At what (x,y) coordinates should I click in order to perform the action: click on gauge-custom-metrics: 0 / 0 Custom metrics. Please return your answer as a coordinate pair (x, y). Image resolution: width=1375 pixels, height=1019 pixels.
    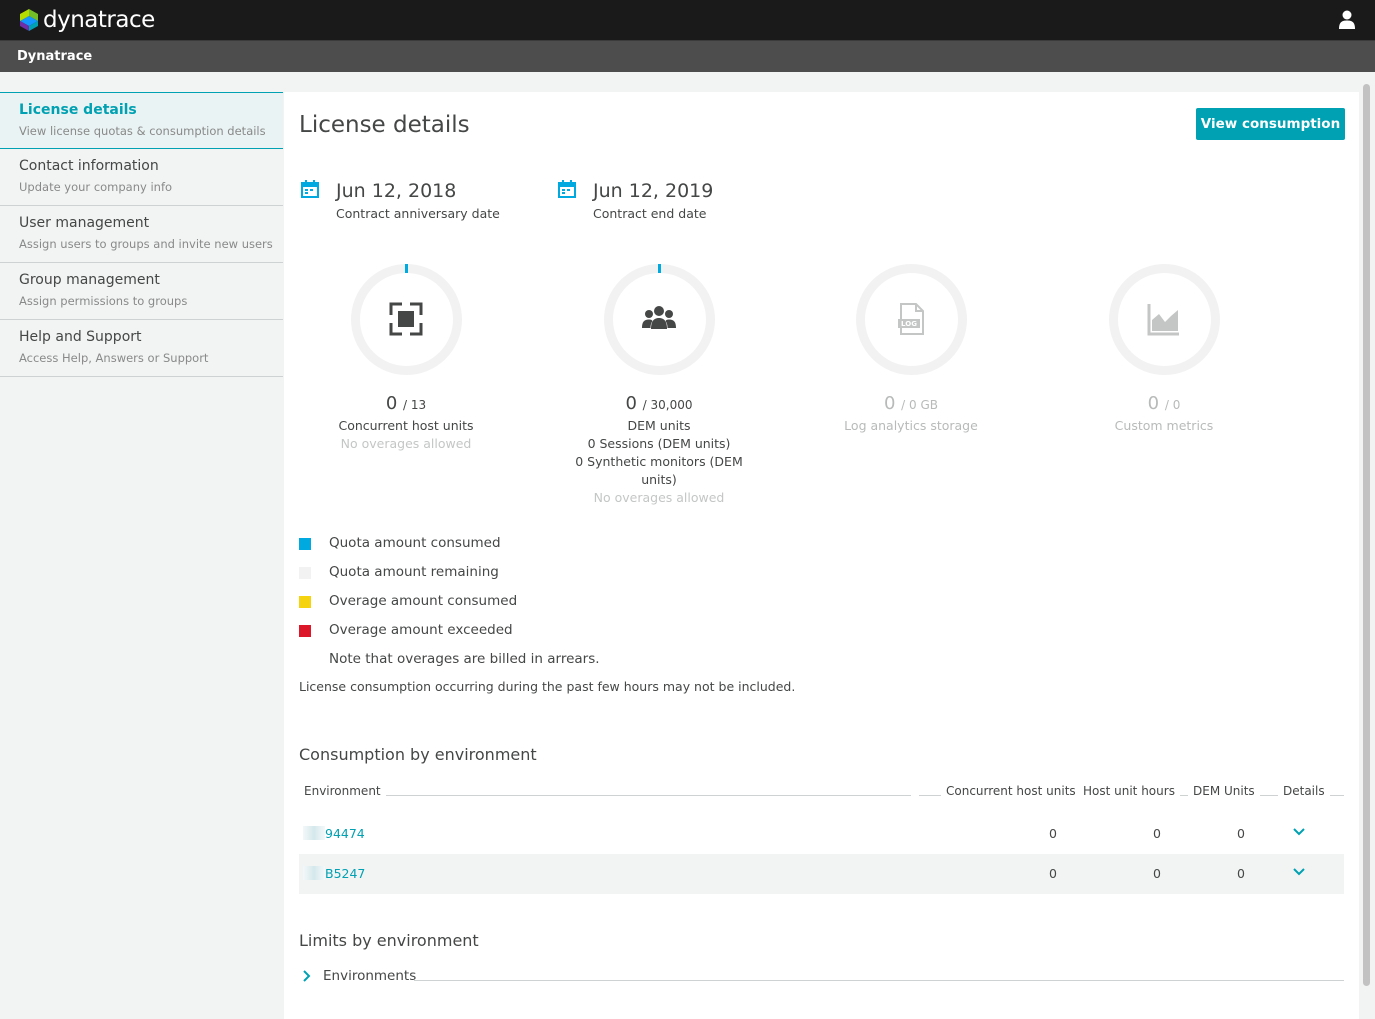
    Looking at the image, I should click on (1164, 348).